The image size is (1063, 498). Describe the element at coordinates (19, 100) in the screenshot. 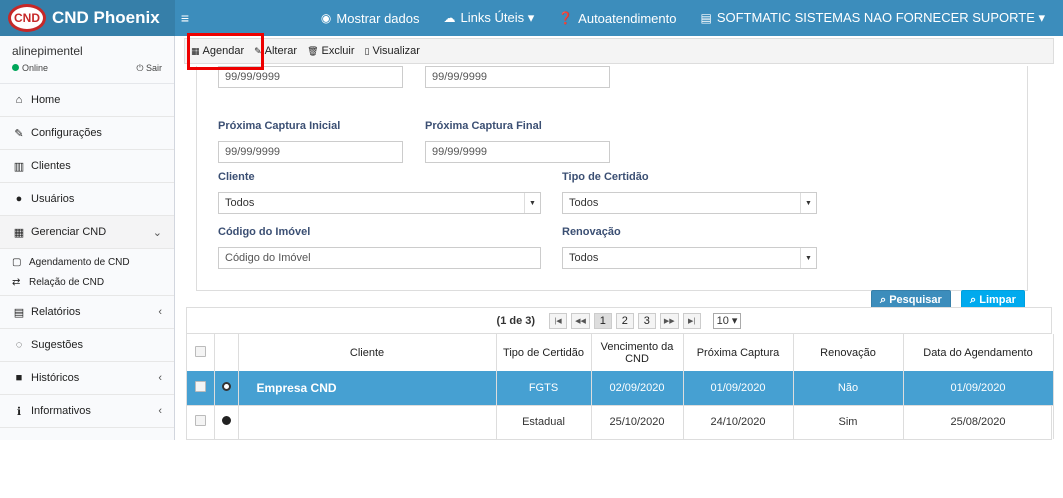

I see `home-icon: ⌂` at that location.